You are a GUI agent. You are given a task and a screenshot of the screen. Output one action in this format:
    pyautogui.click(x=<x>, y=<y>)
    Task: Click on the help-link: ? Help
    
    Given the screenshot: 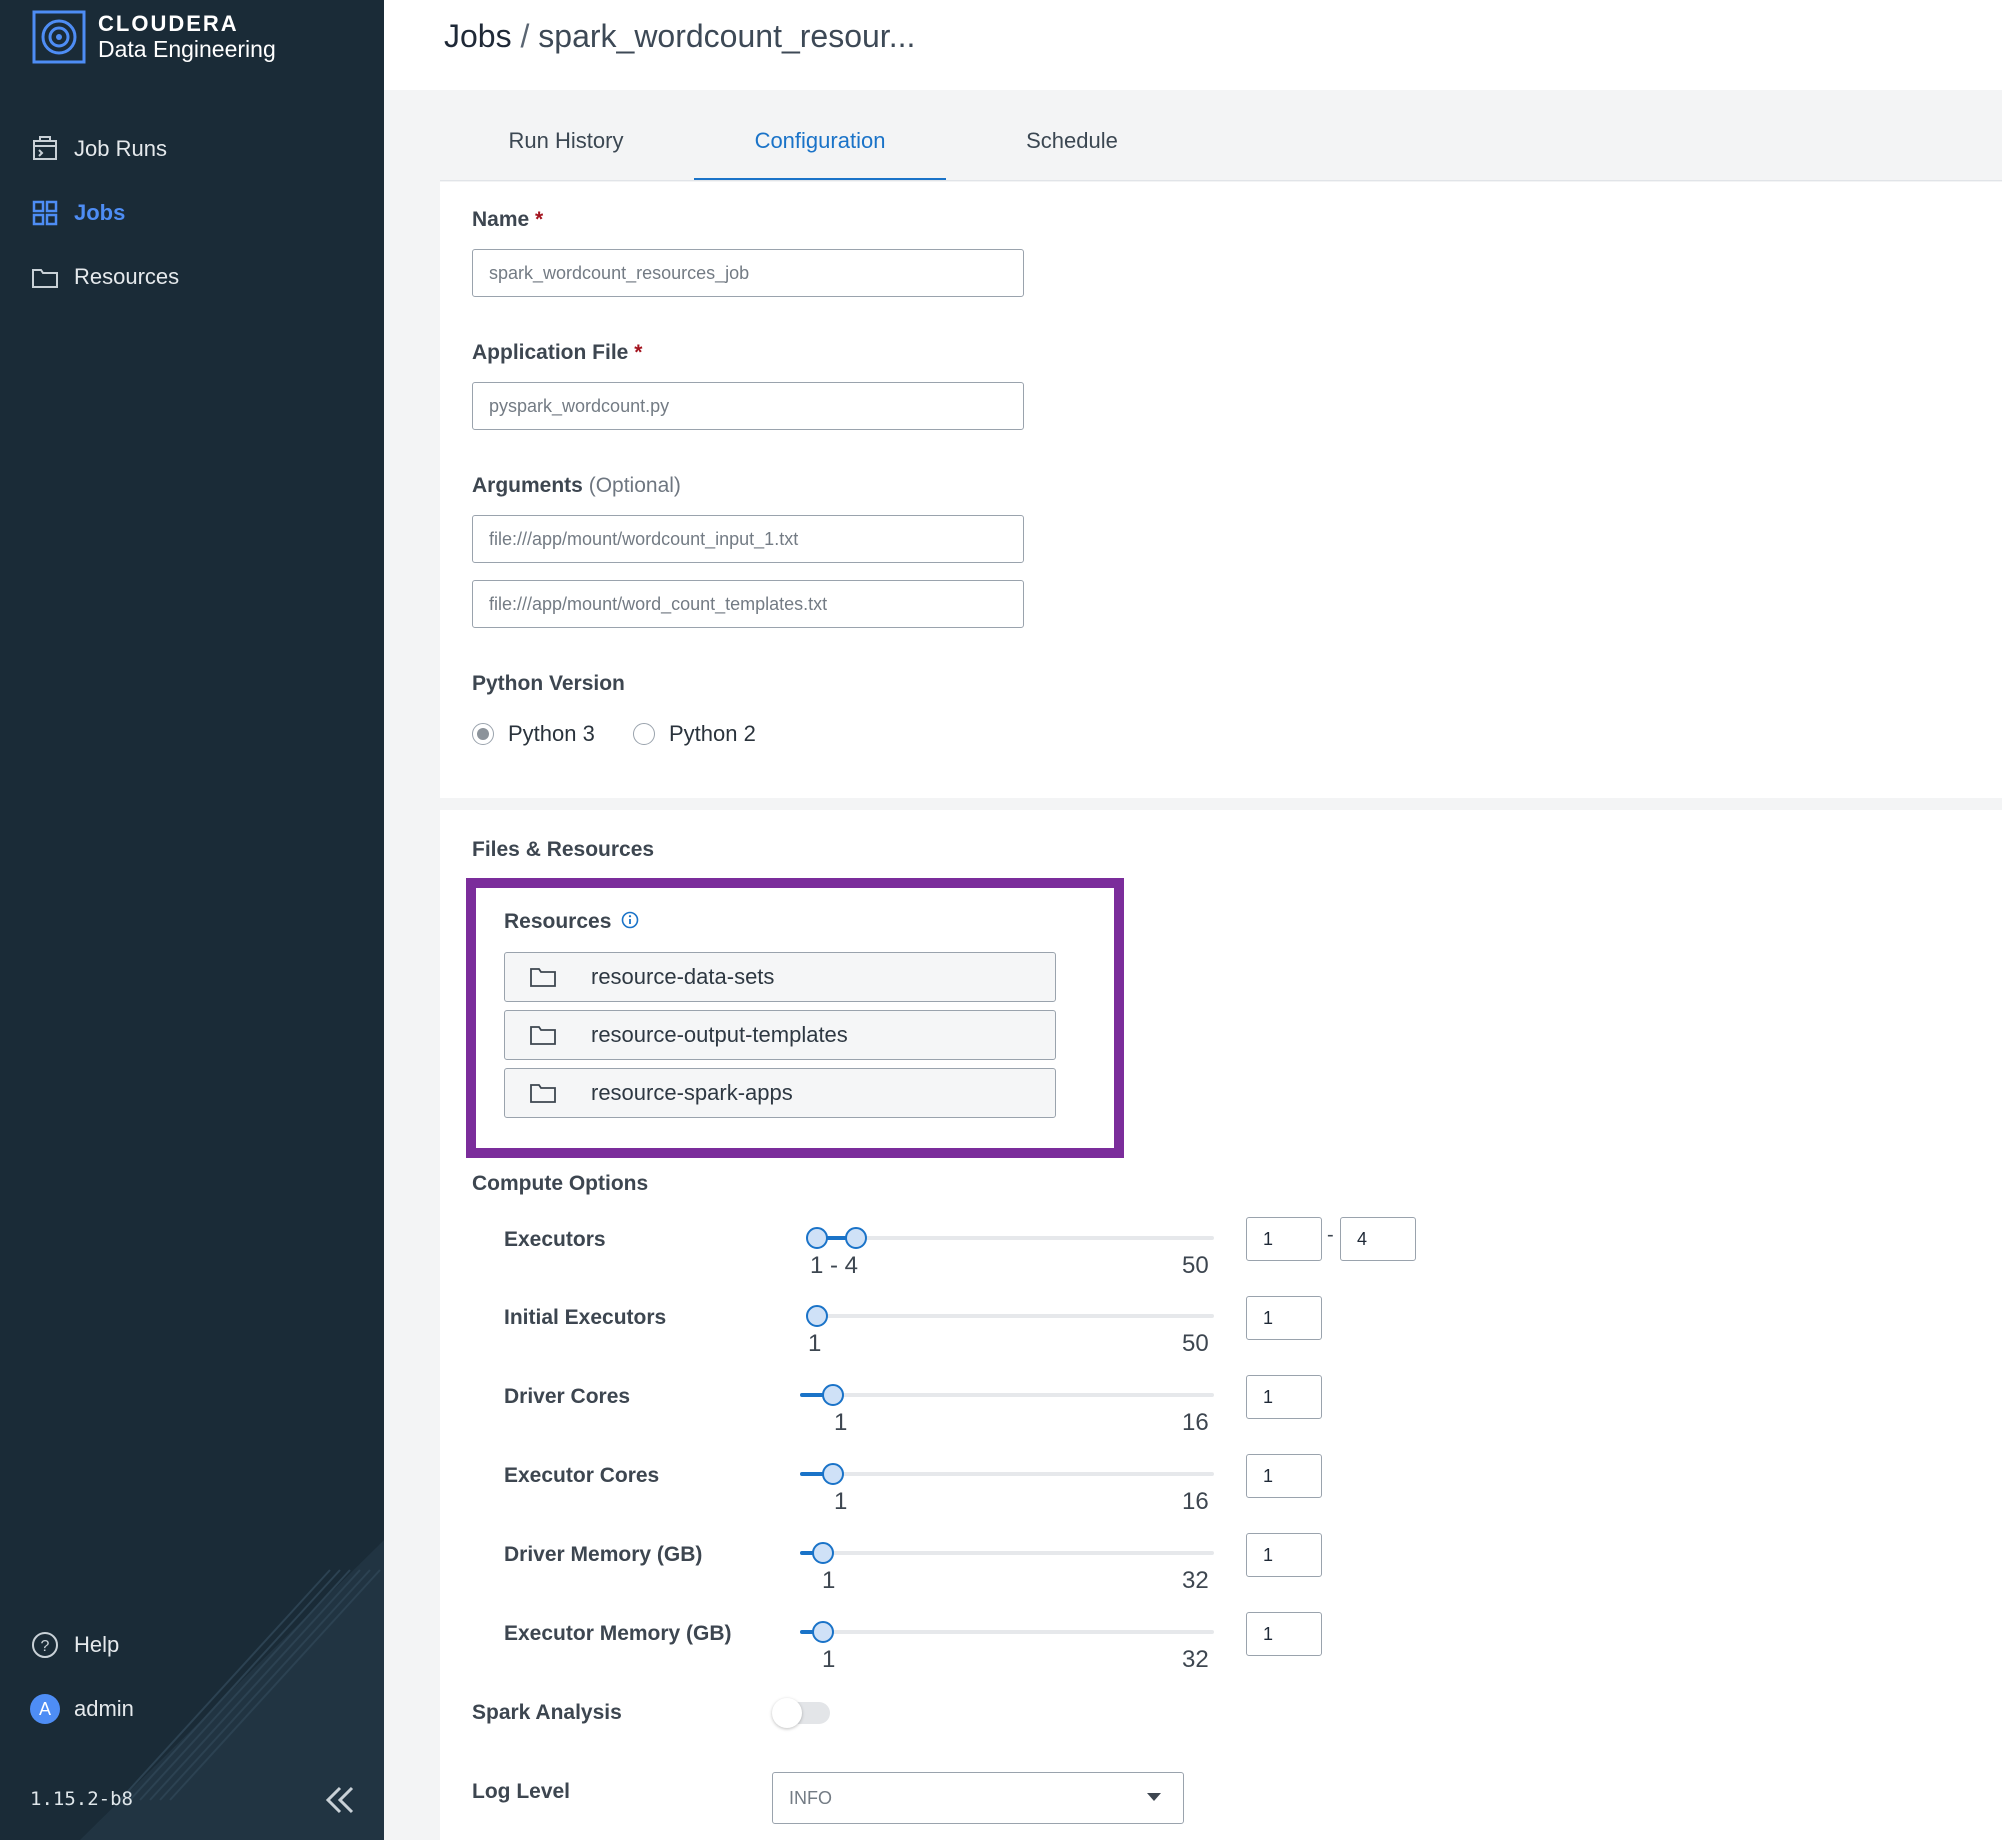 What is the action you would take?
    pyautogui.click(x=74, y=1645)
    